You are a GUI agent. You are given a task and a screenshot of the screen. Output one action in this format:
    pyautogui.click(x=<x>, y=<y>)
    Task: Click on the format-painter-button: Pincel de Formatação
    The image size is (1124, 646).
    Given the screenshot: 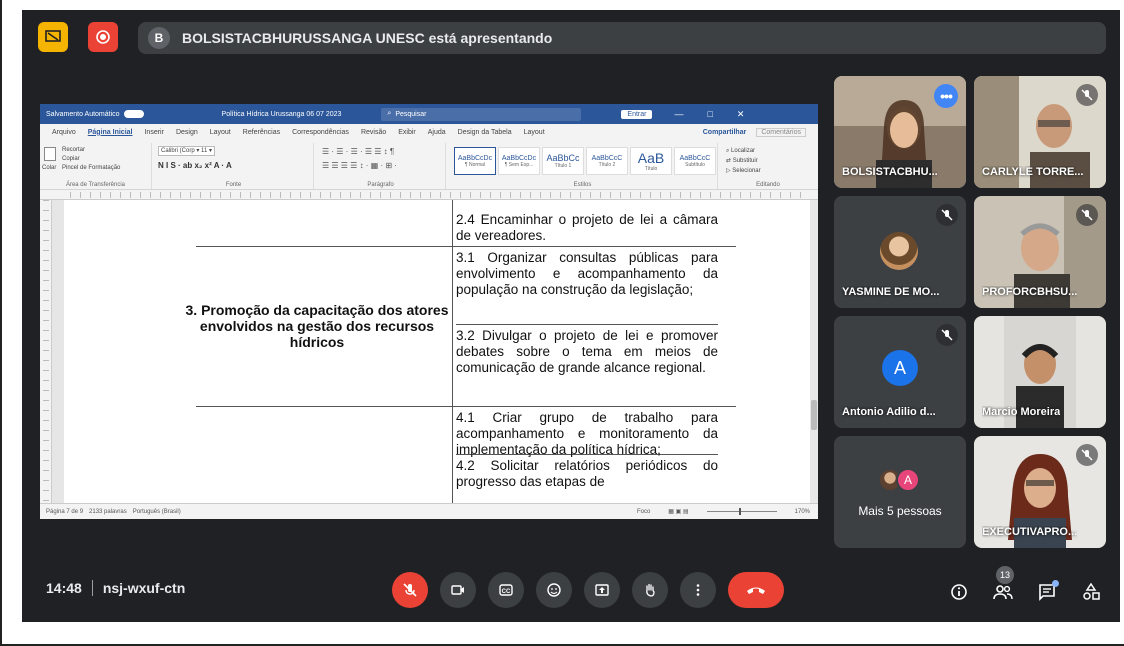 What is the action you would take?
    pyautogui.click(x=91, y=168)
    